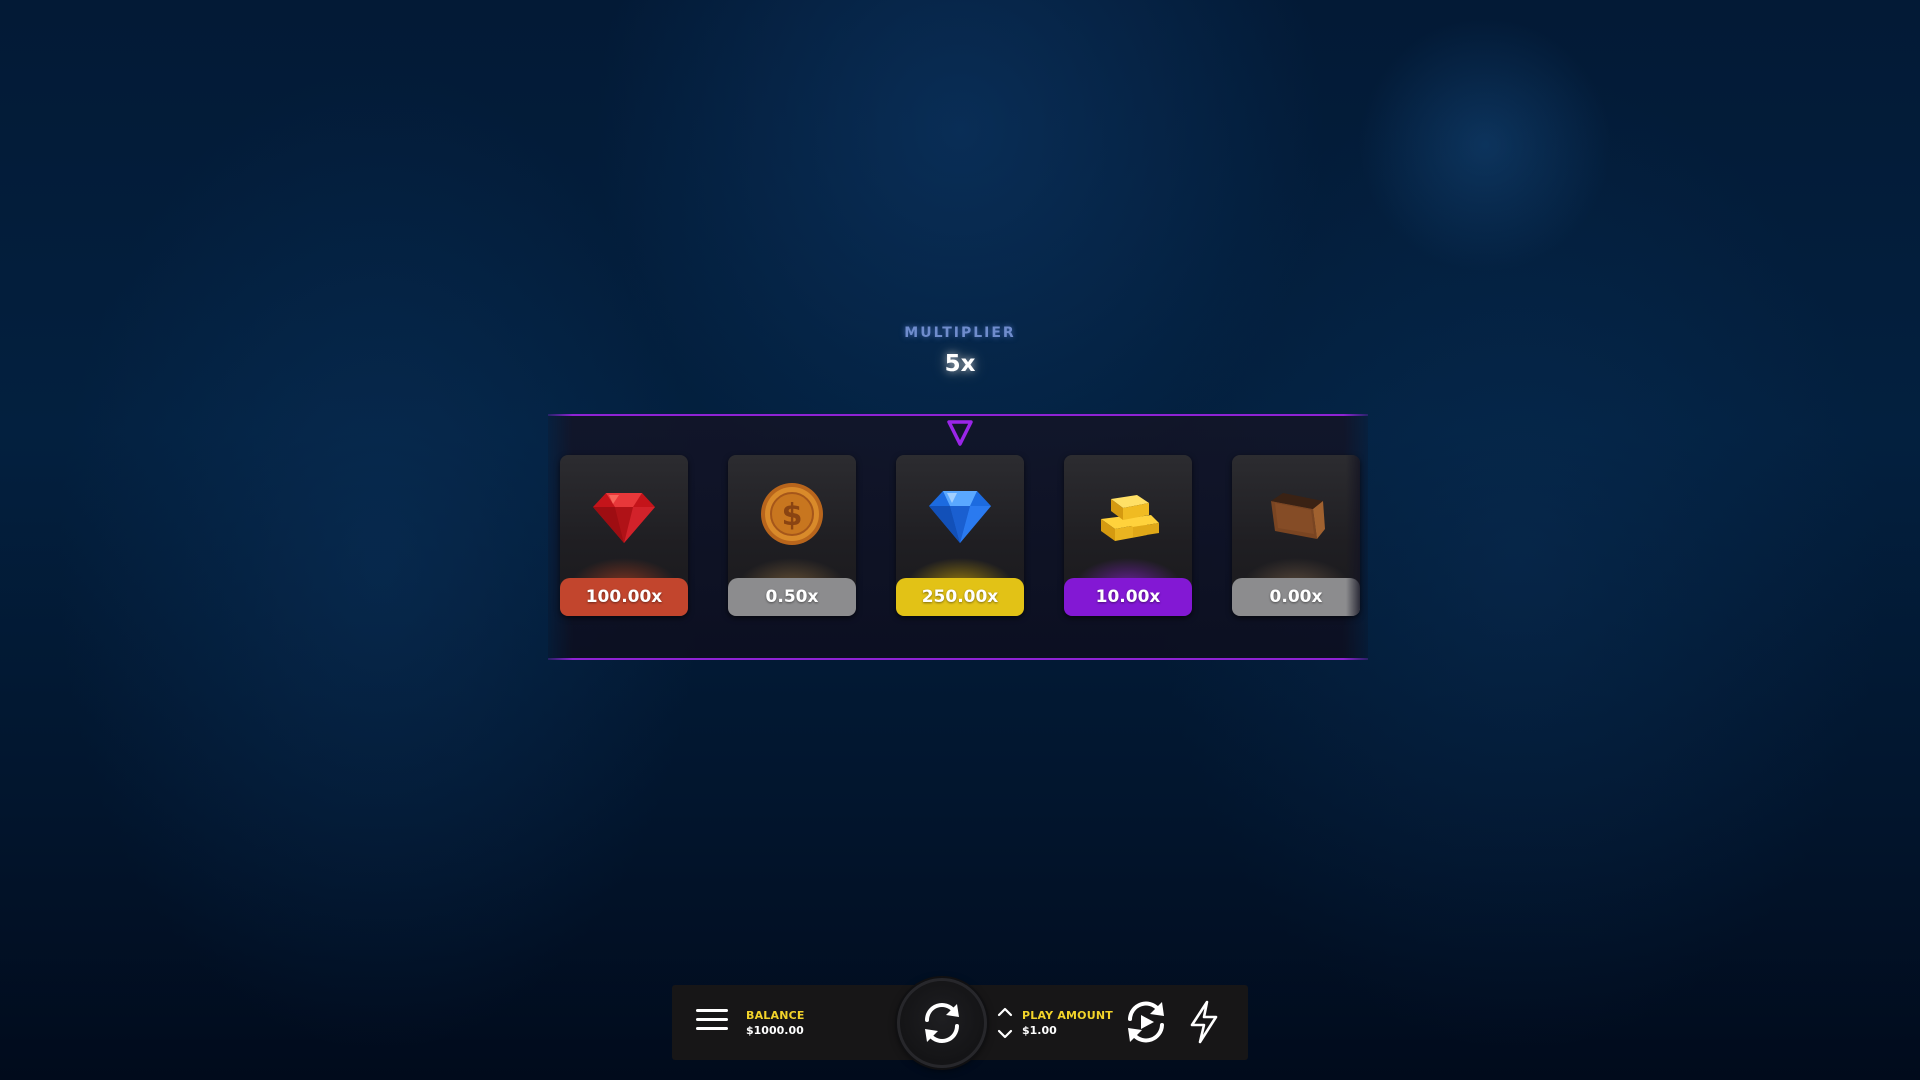  I want to click on balance-value: $1000.00, so click(775, 1030).